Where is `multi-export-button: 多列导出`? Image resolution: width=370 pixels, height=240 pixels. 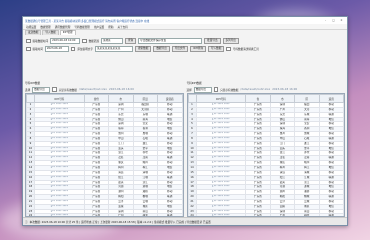 multi-export-button: 多列导出 is located at coordinates (230, 41).